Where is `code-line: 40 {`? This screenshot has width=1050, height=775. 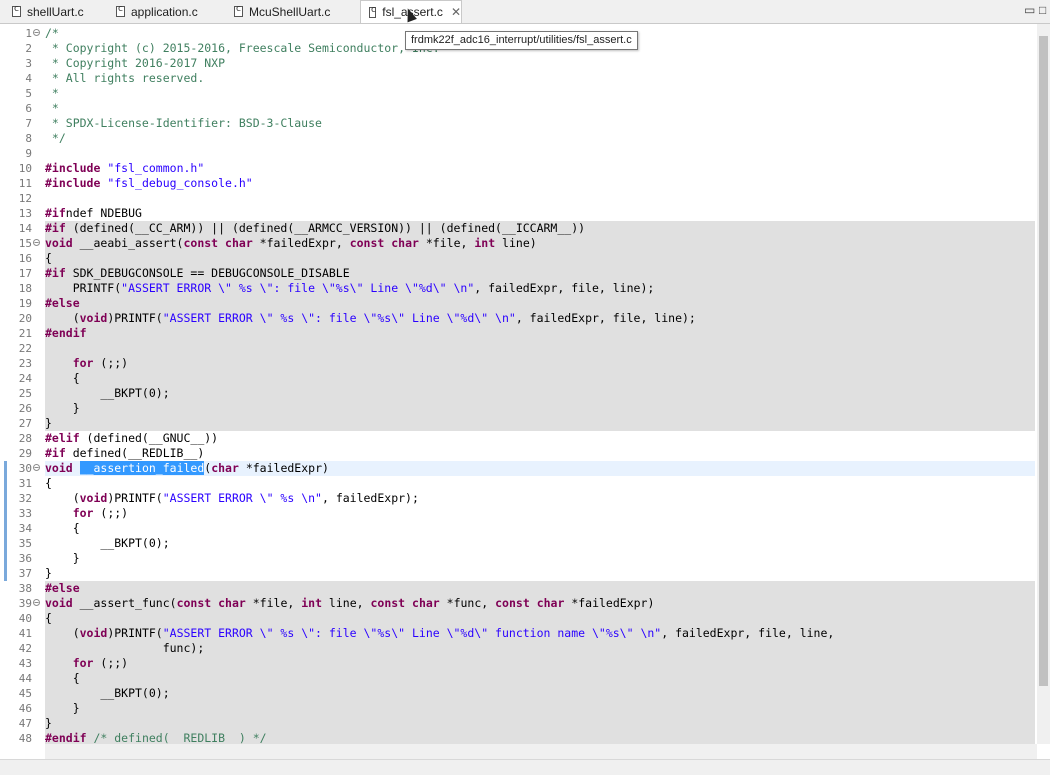 code-line: 40 { is located at coordinates (517, 618).